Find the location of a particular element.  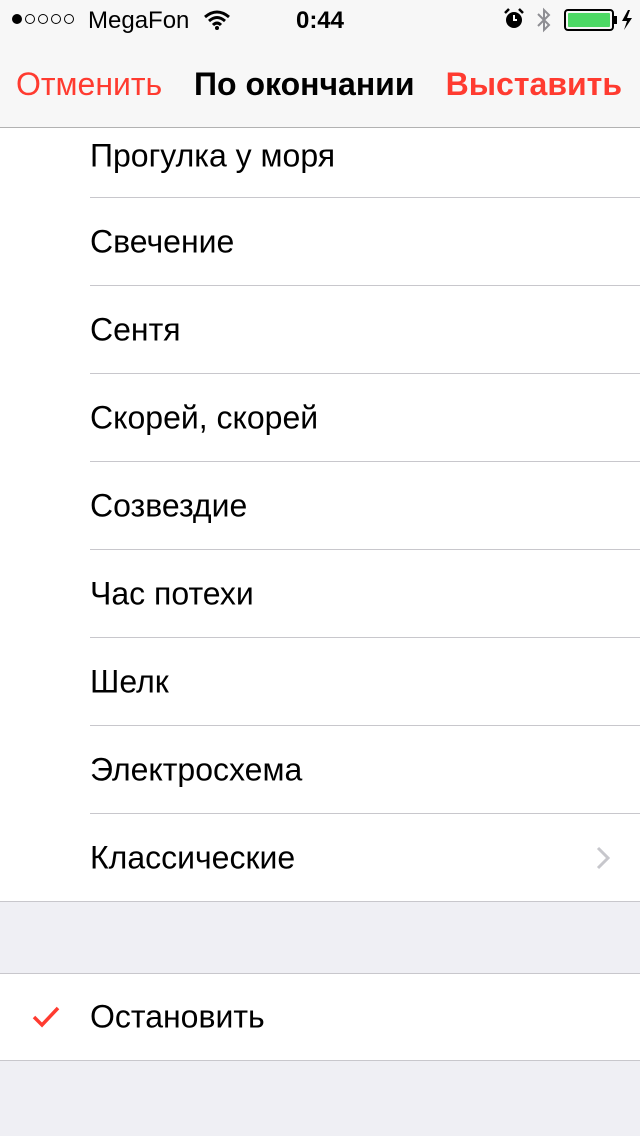

bluetooth-icon is located at coordinates (544, 20).